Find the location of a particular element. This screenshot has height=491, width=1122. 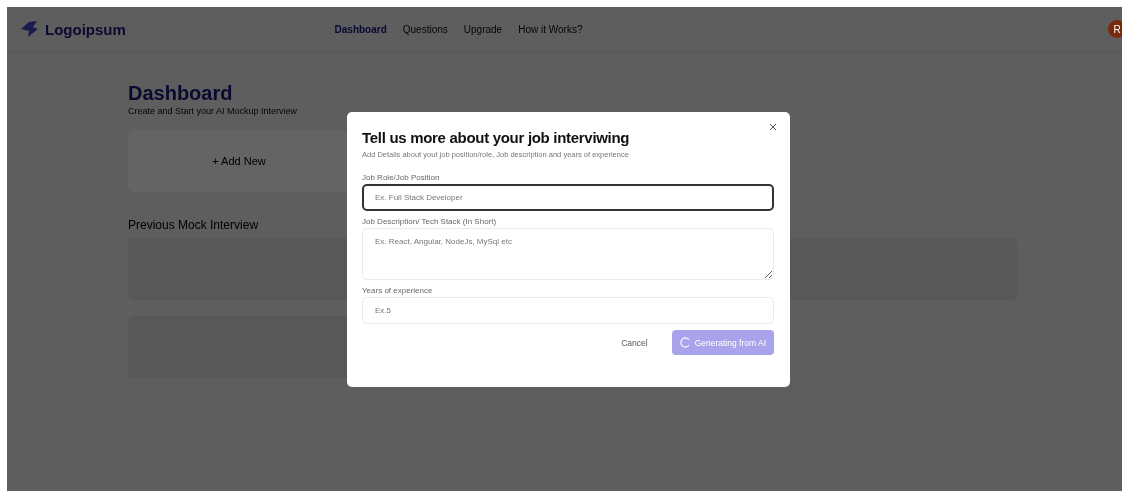

field-label: Job Description/ Tech Stack (In Short) is located at coordinates (430, 221).